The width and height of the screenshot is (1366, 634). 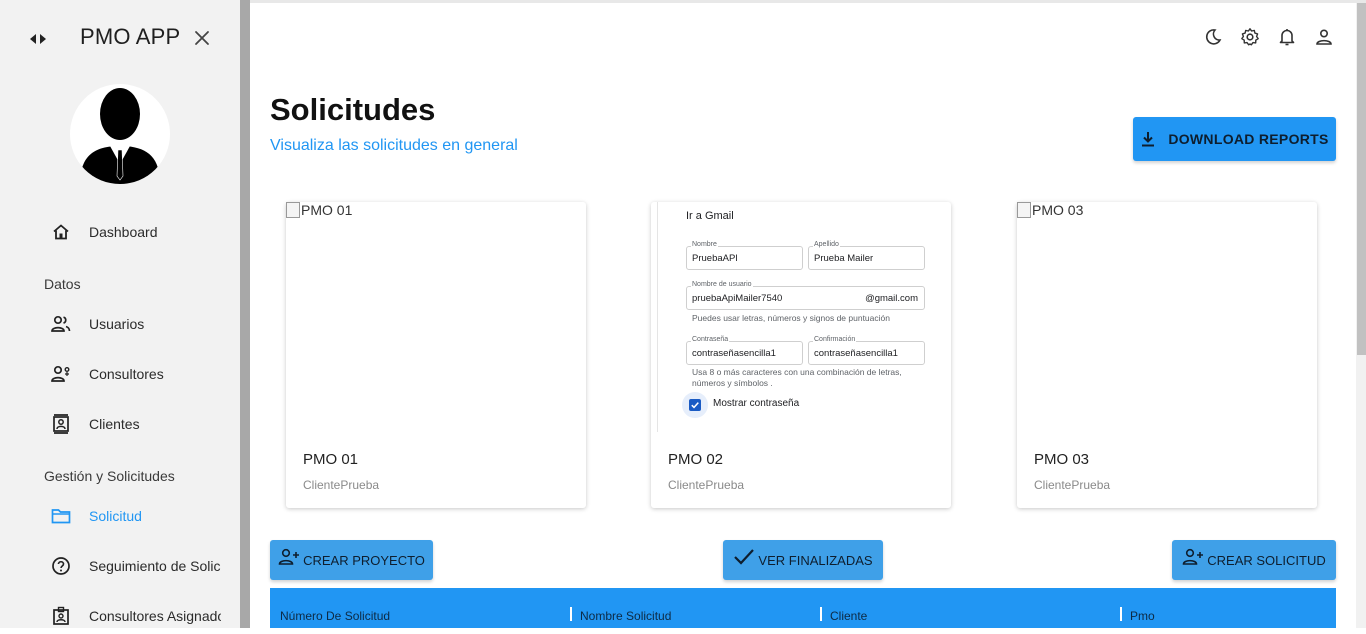 I want to click on sidebar-item-seguimiento: Seguimiento de Solicitudes, so click(x=120, y=566).